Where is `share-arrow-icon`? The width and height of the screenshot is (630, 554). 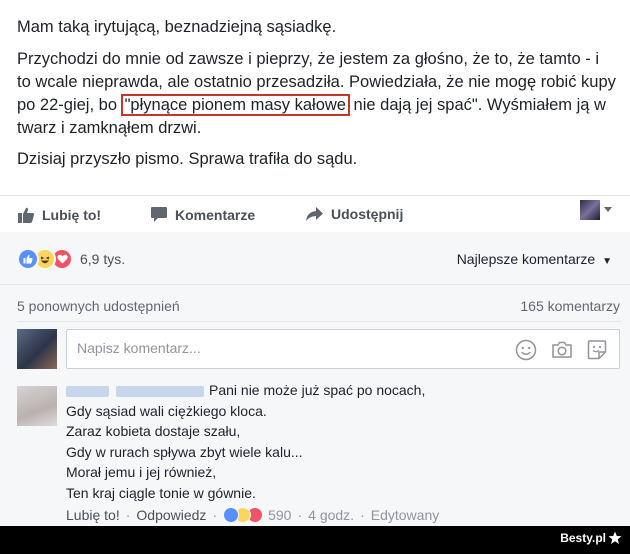
share-arrow-icon is located at coordinates (314, 214).